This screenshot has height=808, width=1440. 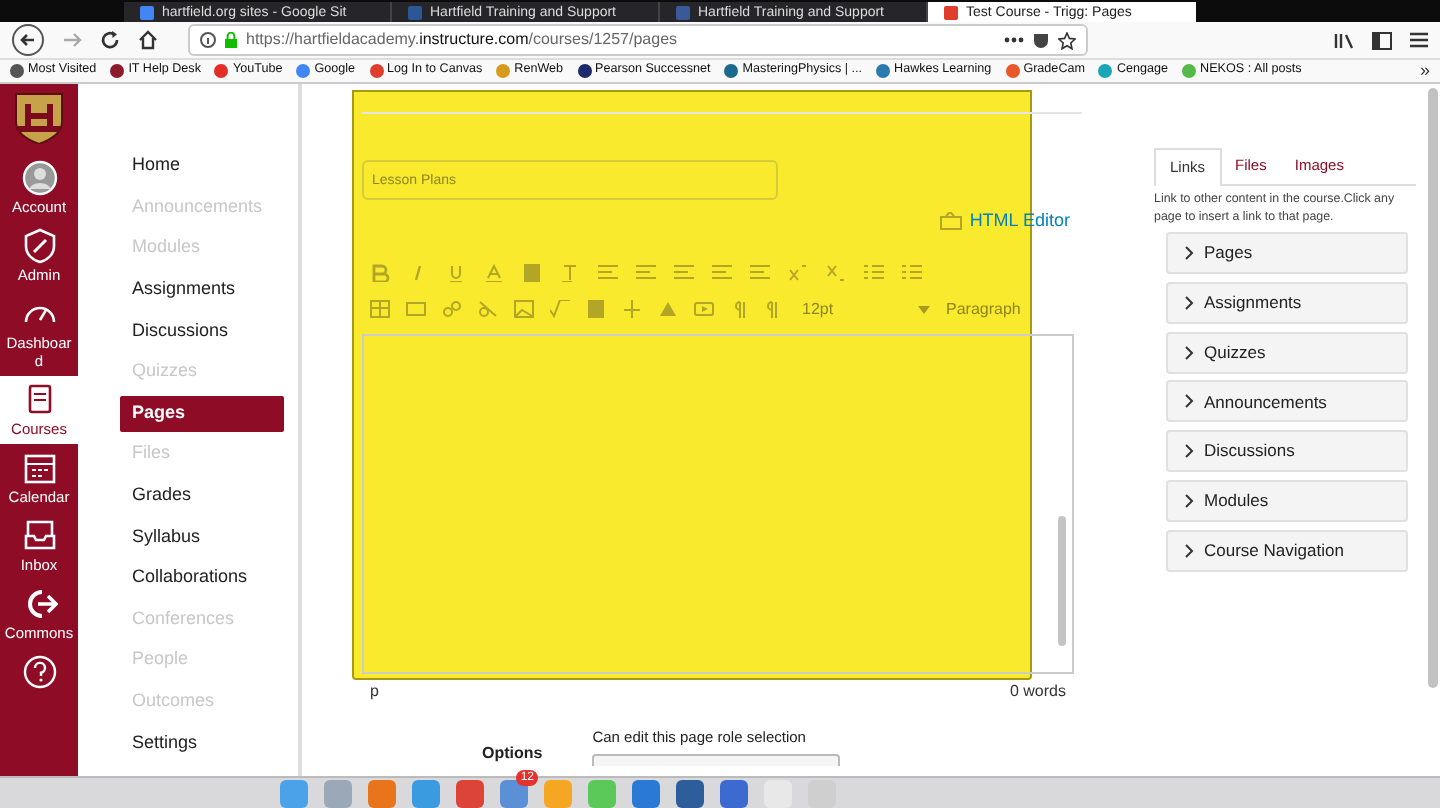 What do you see at coordinates (524, 309) in the screenshot?
I see `image-icon` at bounding box center [524, 309].